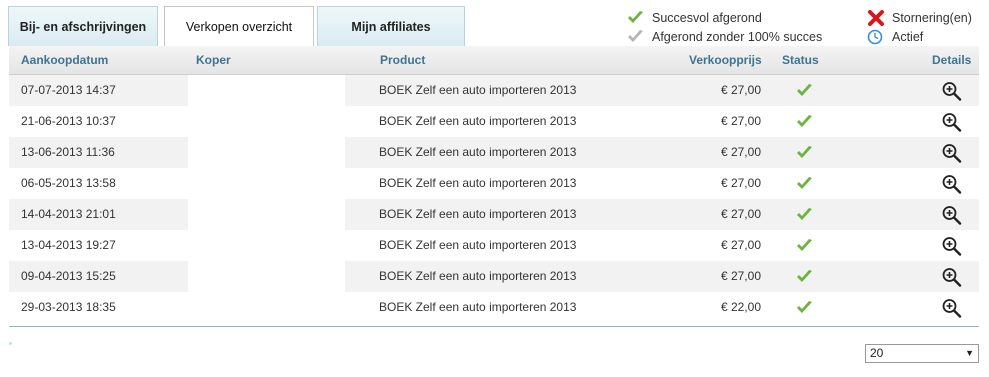 This screenshot has width=989, height=377. I want to click on legend-error: Stornering(en), so click(919, 18).